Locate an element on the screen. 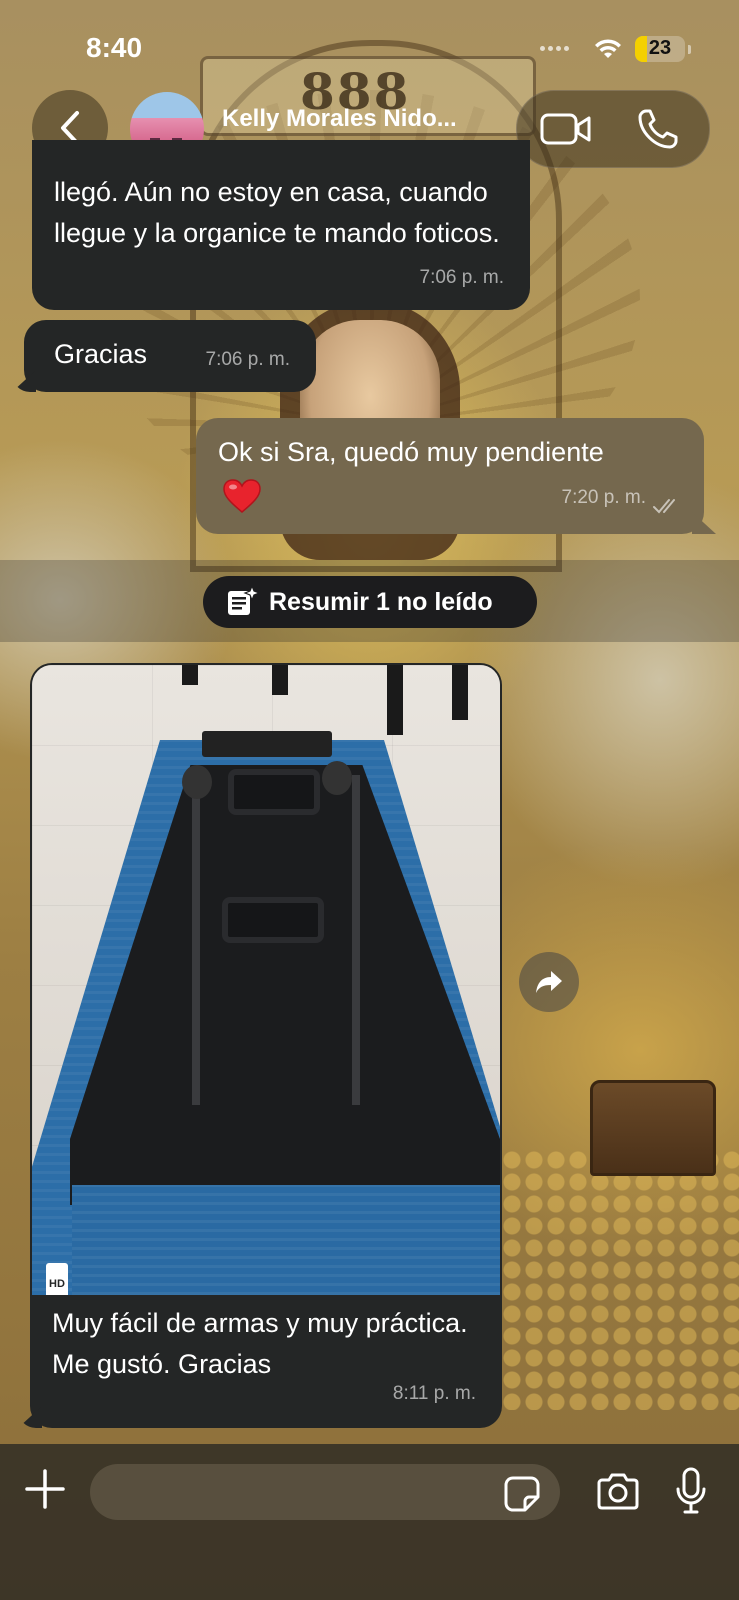 Image resolution: width=739 pixels, height=1600 pixels. camera-button is located at coordinates (618, 1492).